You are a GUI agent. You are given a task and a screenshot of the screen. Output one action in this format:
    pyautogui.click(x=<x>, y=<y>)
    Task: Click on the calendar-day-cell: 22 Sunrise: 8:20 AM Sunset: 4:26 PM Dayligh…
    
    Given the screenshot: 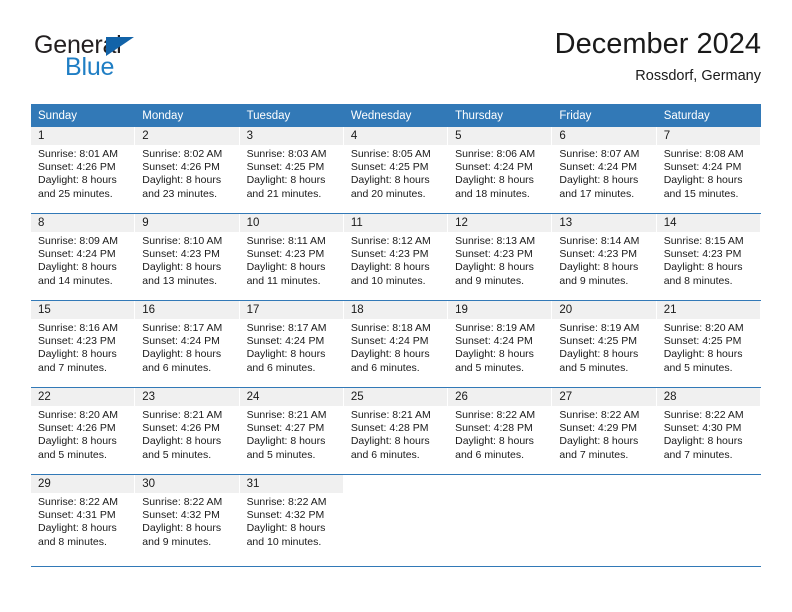 What is the action you would take?
    pyautogui.click(x=83, y=431)
    